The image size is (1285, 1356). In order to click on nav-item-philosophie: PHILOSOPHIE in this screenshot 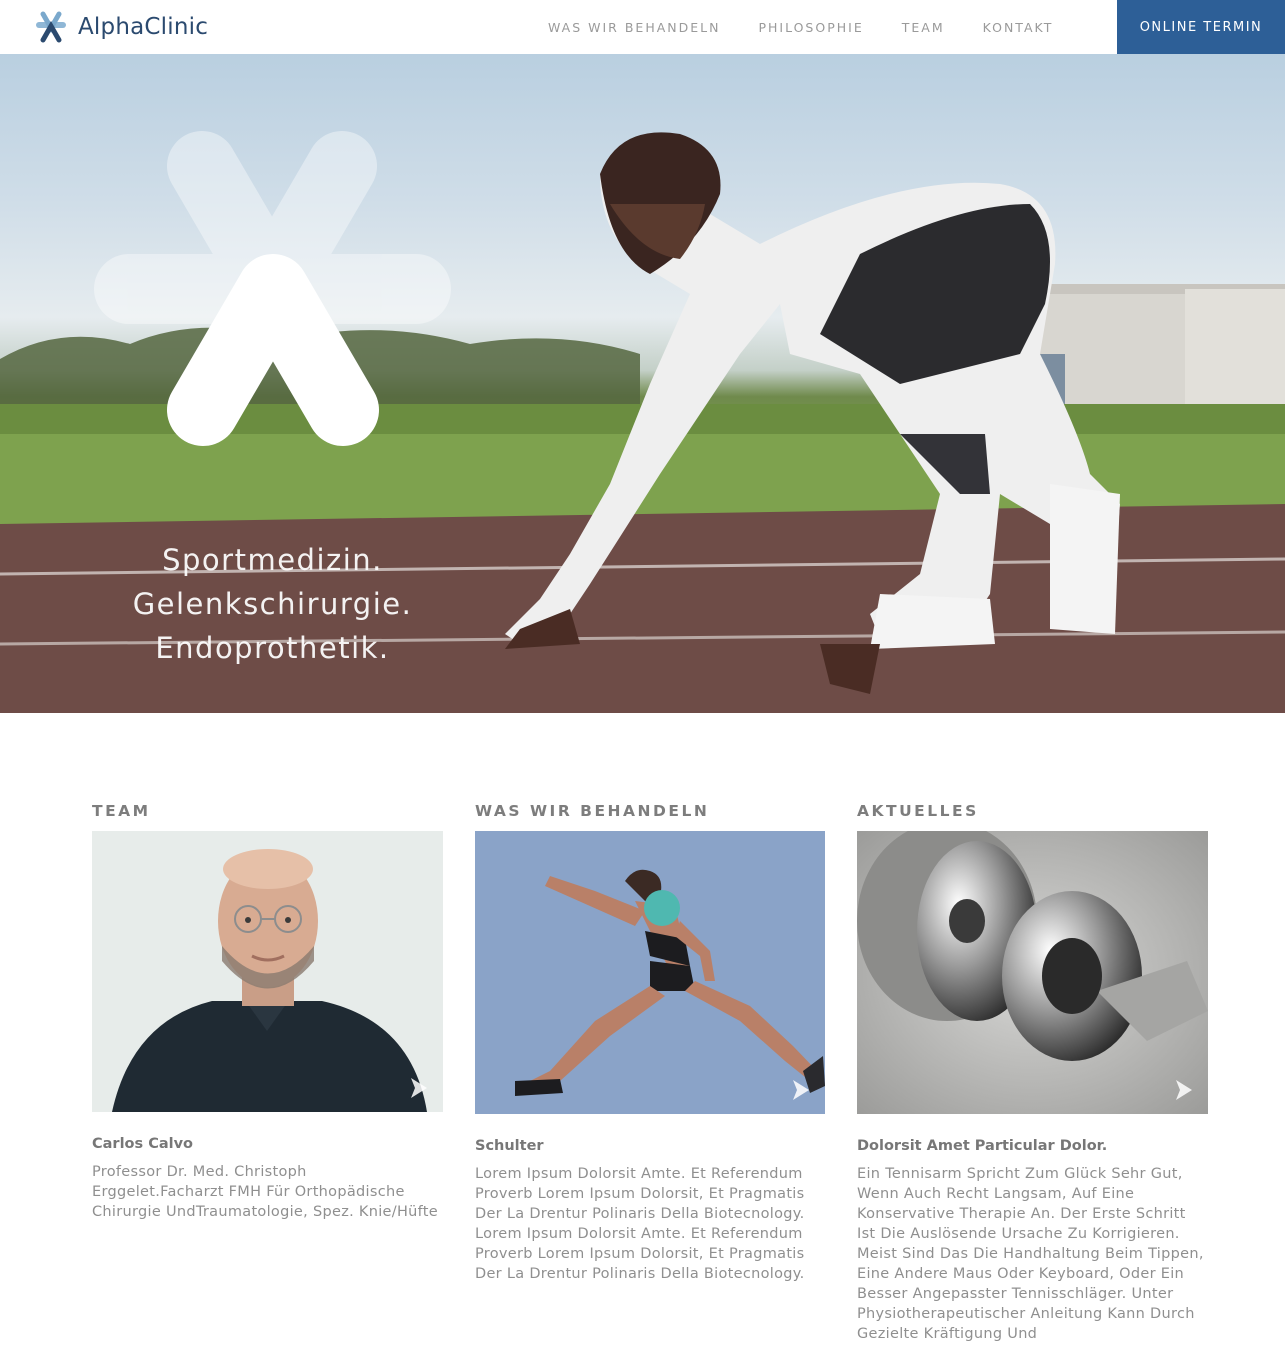, I will do `click(810, 27)`.